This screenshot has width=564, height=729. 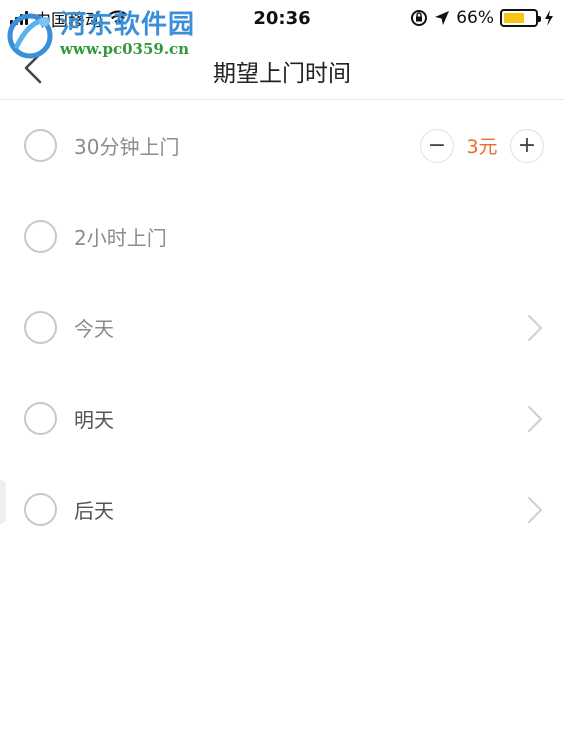 What do you see at coordinates (282, 18) in the screenshot?
I see `status-time: 20:36` at bounding box center [282, 18].